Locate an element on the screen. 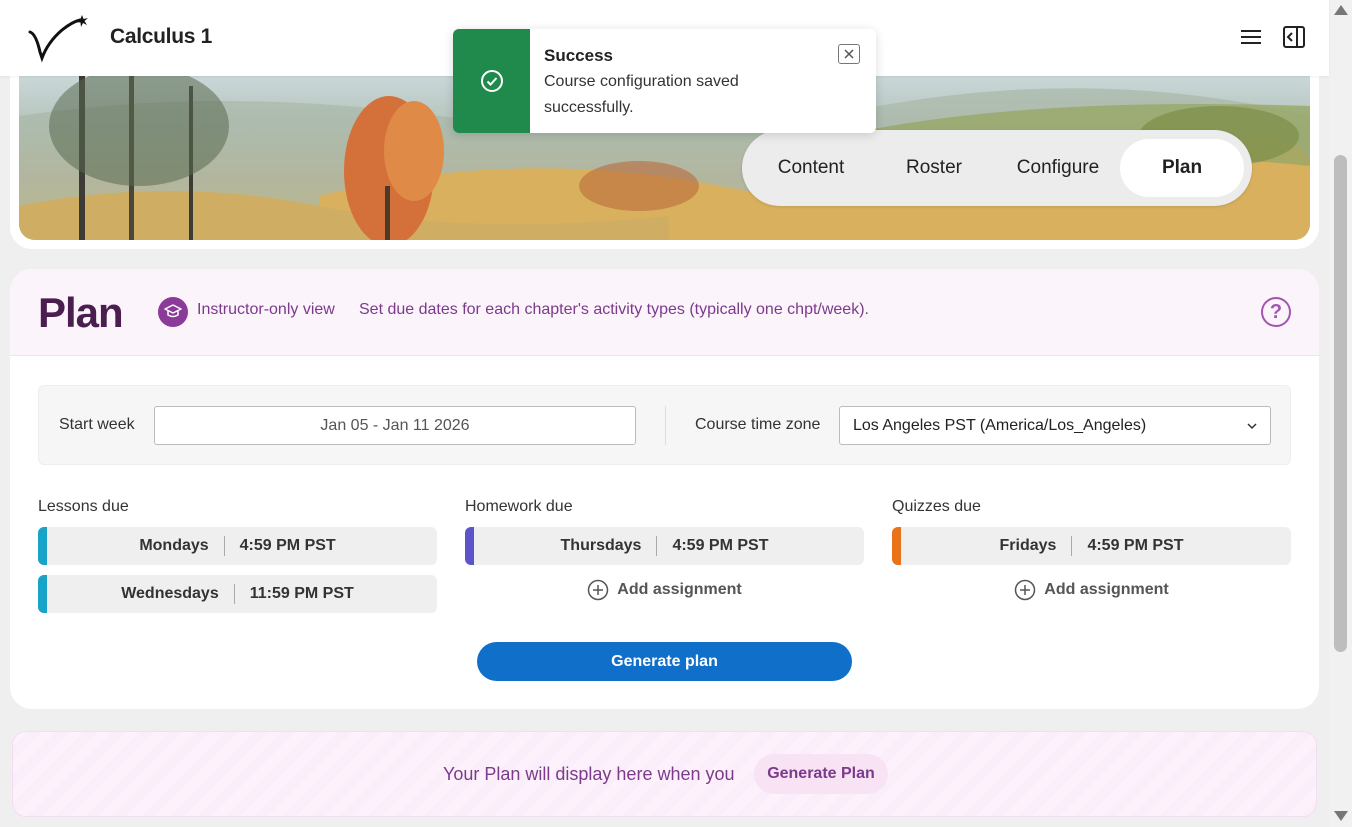 Image resolution: width=1352 pixels, height=827 pixels. logo-icon is located at coordinates (58, 39).